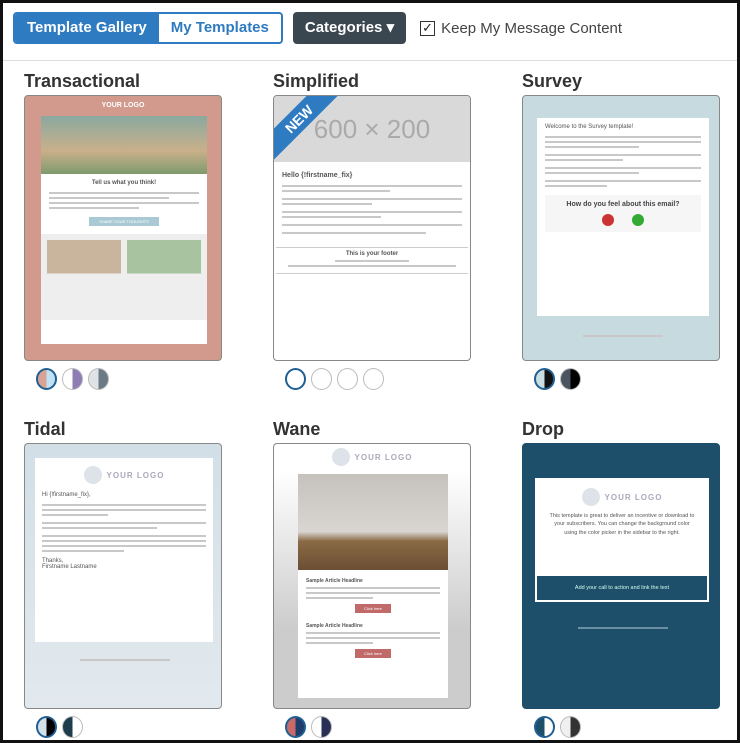 This screenshot has height=743, width=740. I want to click on template-title: Simplified, so click(316, 81).